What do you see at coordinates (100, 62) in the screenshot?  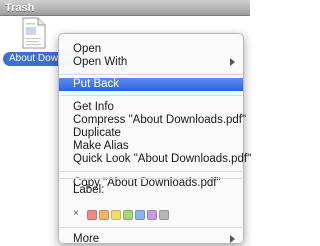 I see `menu-item-open-with-label: Open With` at bounding box center [100, 62].